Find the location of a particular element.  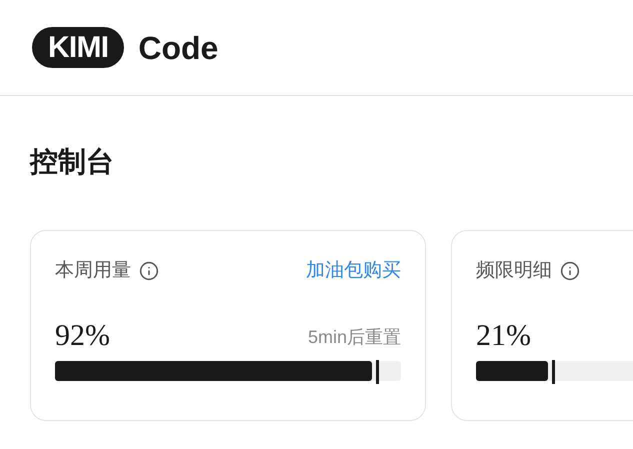

logo-text: Code is located at coordinates (178, 48).